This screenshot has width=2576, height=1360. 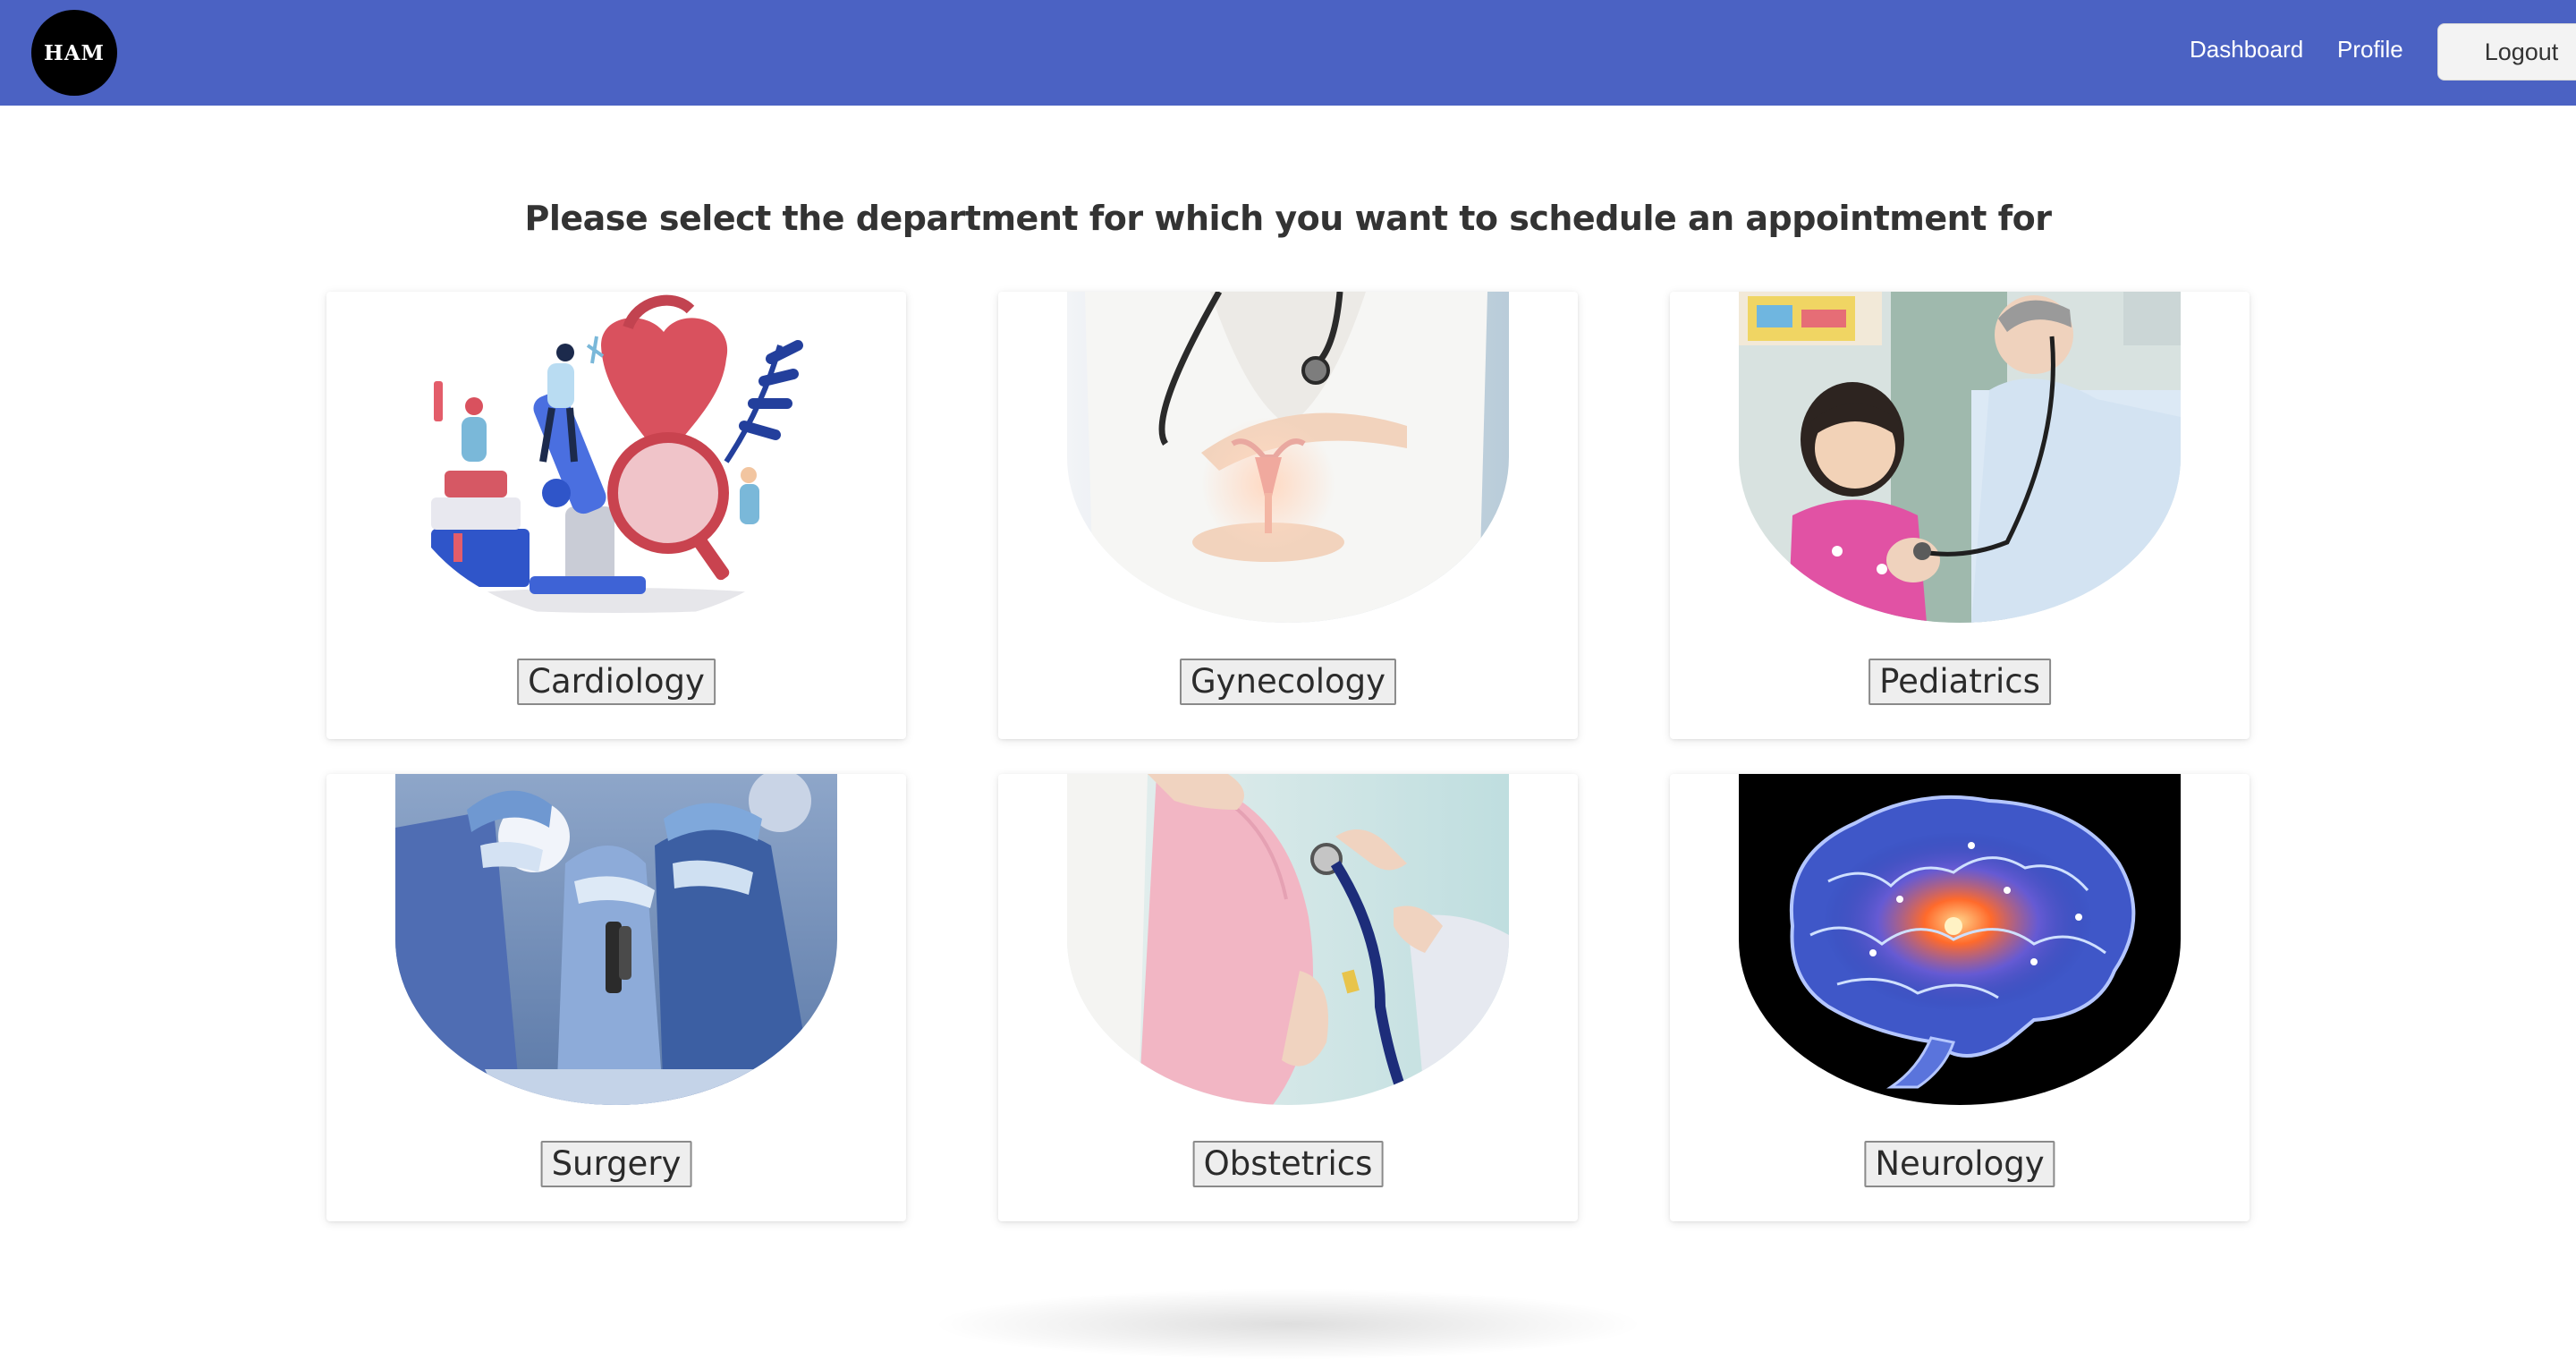 What do you see at coordinates (616, 457) in the screenshot?
I see `cardiology-image` at bounding box center [616, 457].